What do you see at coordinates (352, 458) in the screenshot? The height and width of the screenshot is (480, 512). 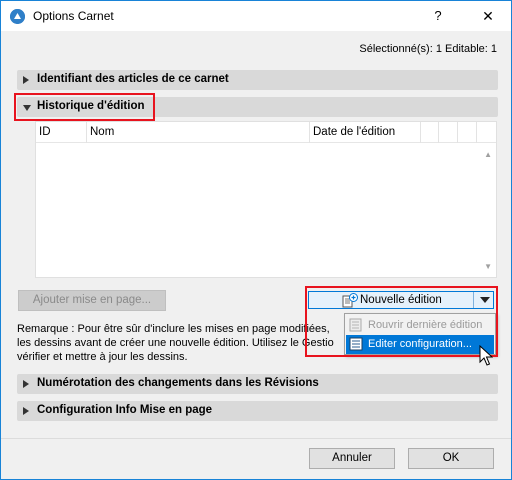 I see `cancel-button: Annuler` at bounding box center [352, 458].